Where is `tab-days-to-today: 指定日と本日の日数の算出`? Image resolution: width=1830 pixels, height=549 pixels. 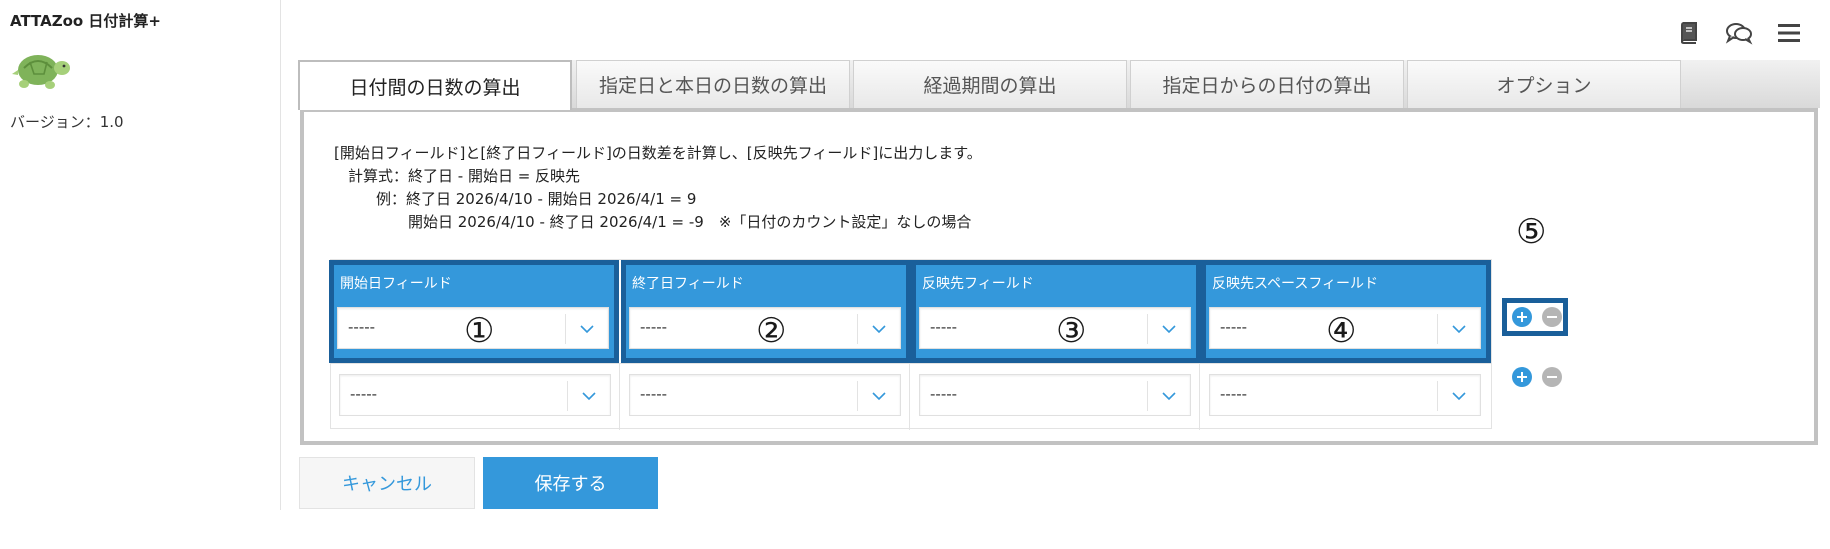 tab-days-to-today: 指定日と本日の日数の算出 is located at coordinates (713, 84).